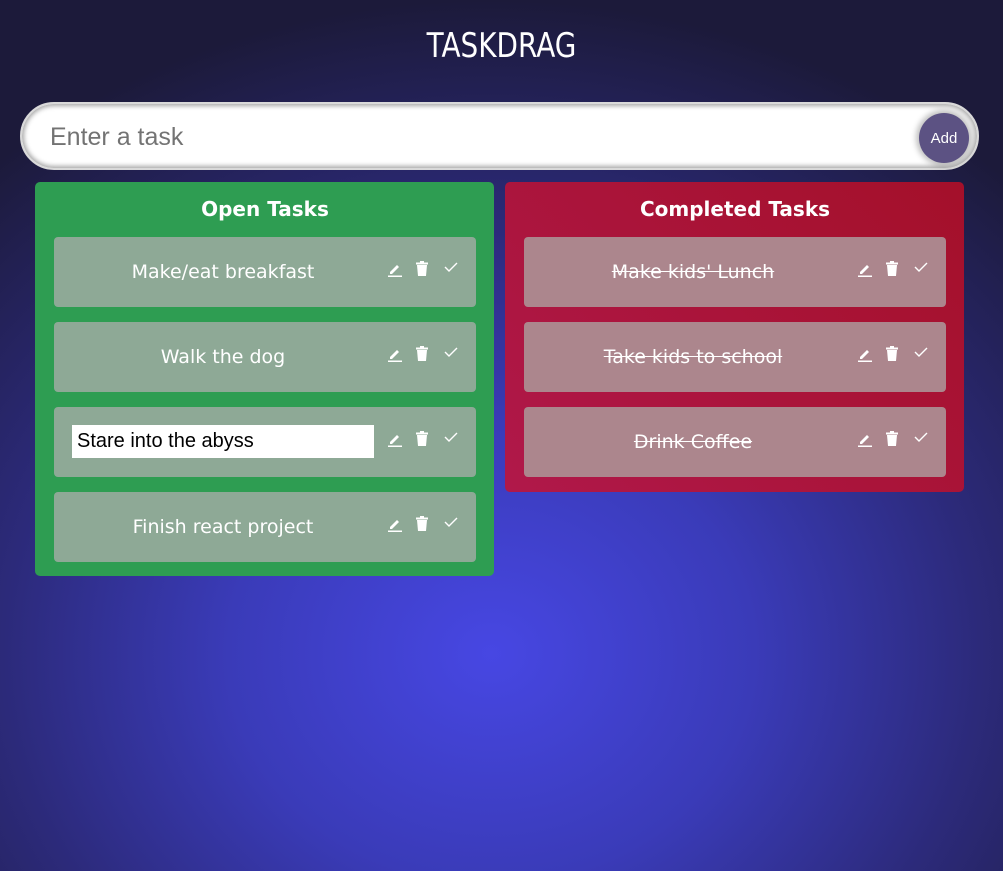 Image resolution: width=1003 pixels, height=871 pixels. What do you see at coordinates (693, 357) in the screenshot?
I see `task-text: Take kids to school` at bounding box center [693, 357].